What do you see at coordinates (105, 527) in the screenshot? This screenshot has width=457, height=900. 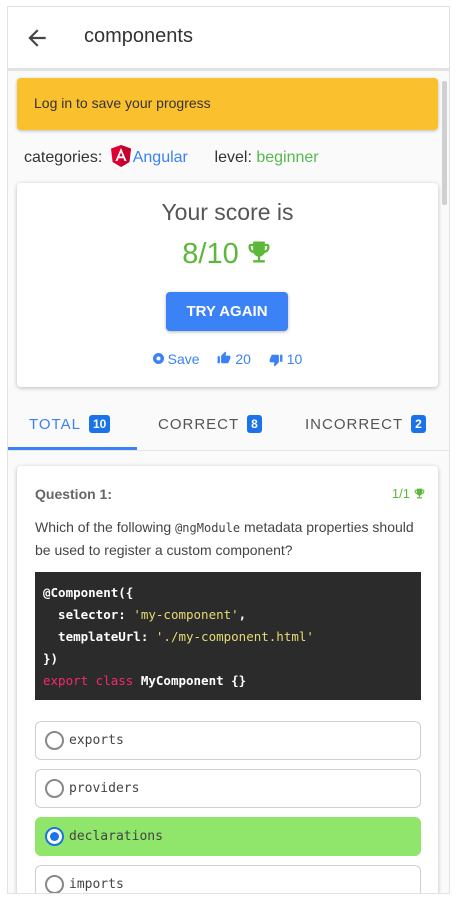 I see `question-text-before: Which of the following` at bounding box center [105, 527].